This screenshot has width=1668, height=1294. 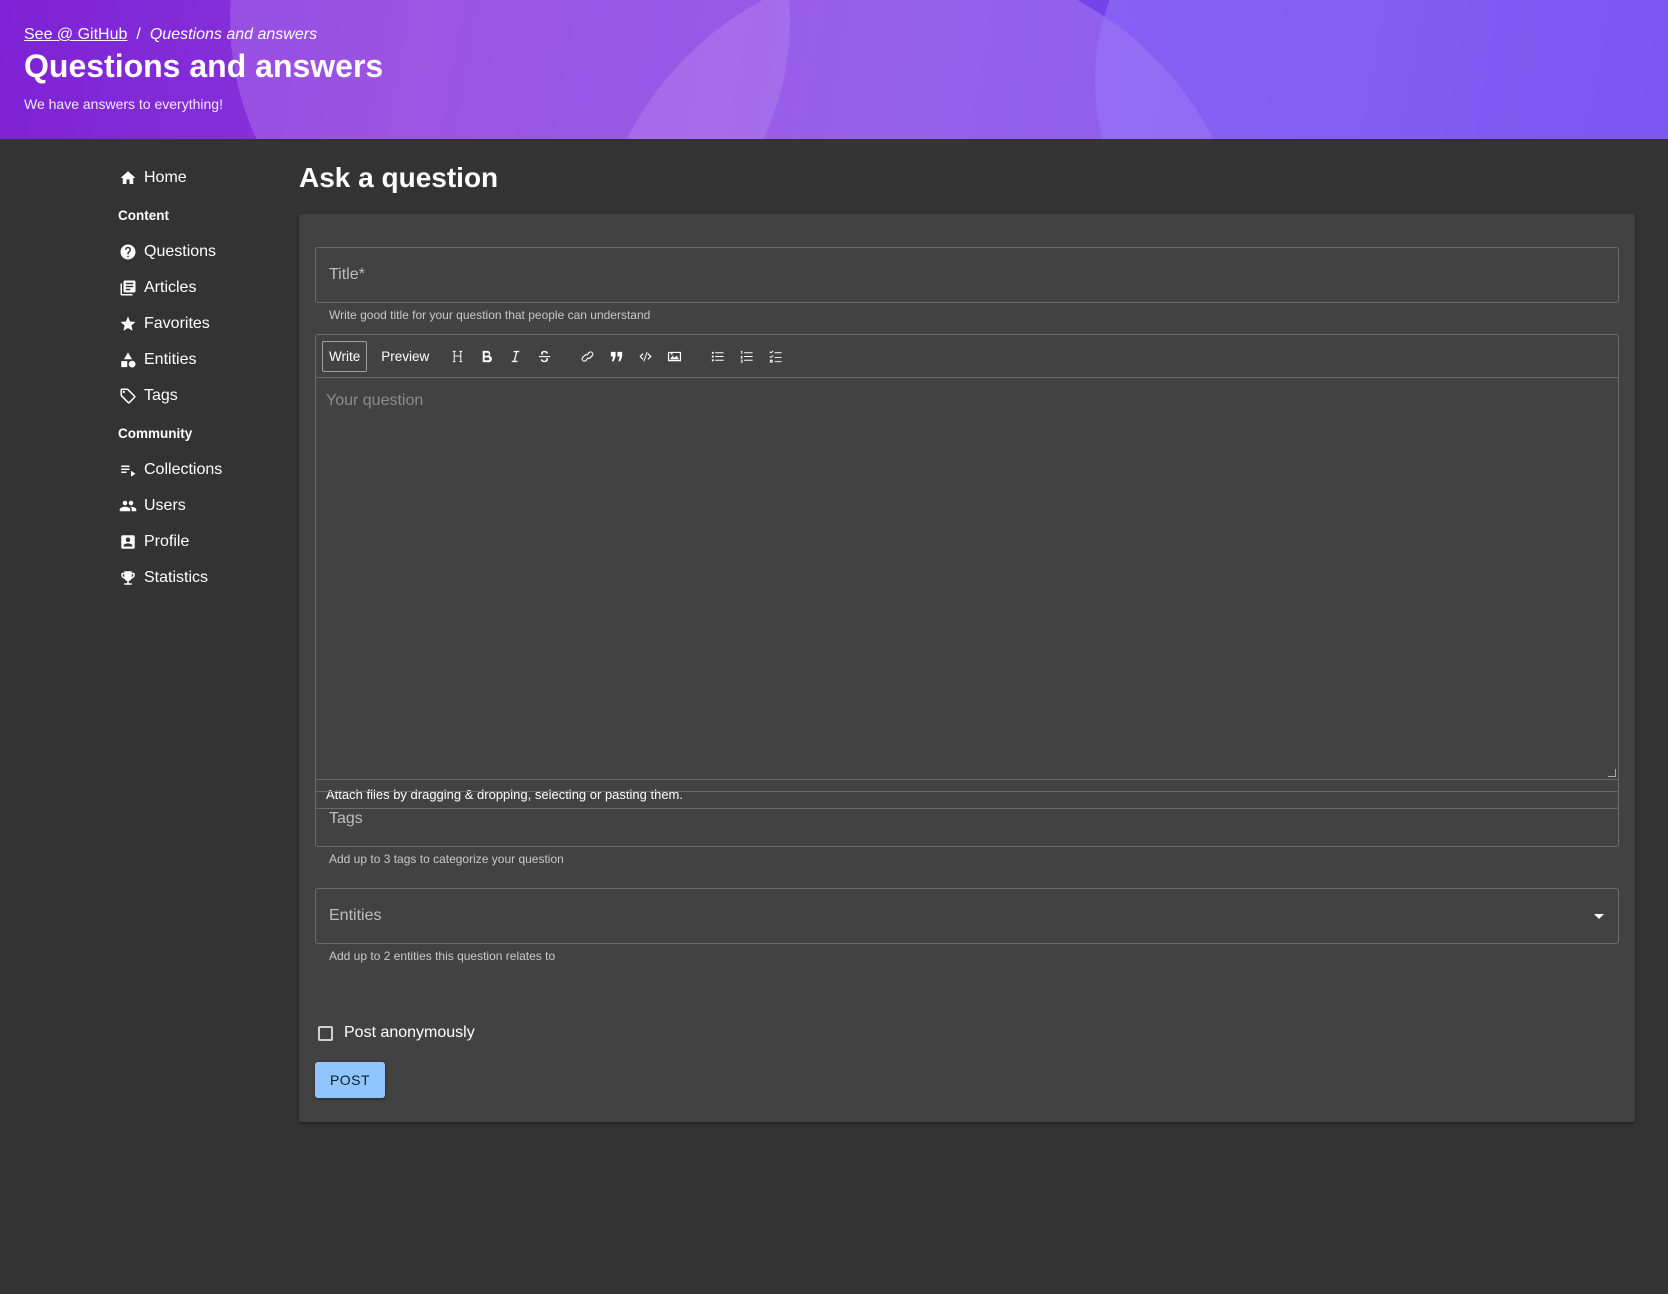 What do you see at coordinates (128, 360) in the screenshot?
I see `shapes-icon` at bounding box center [128, 360].